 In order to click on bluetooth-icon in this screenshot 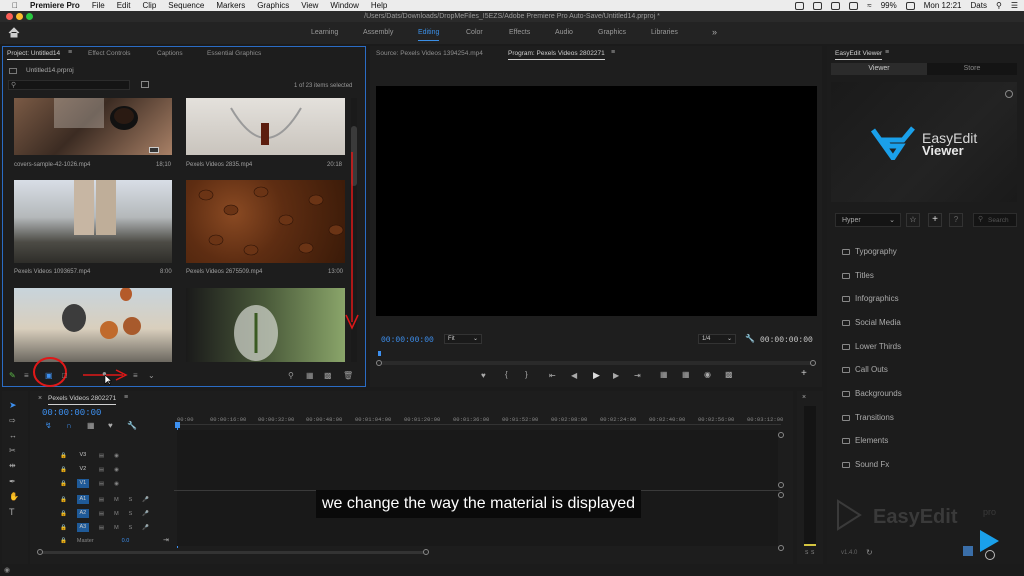, I will do `click(854, 5)`.